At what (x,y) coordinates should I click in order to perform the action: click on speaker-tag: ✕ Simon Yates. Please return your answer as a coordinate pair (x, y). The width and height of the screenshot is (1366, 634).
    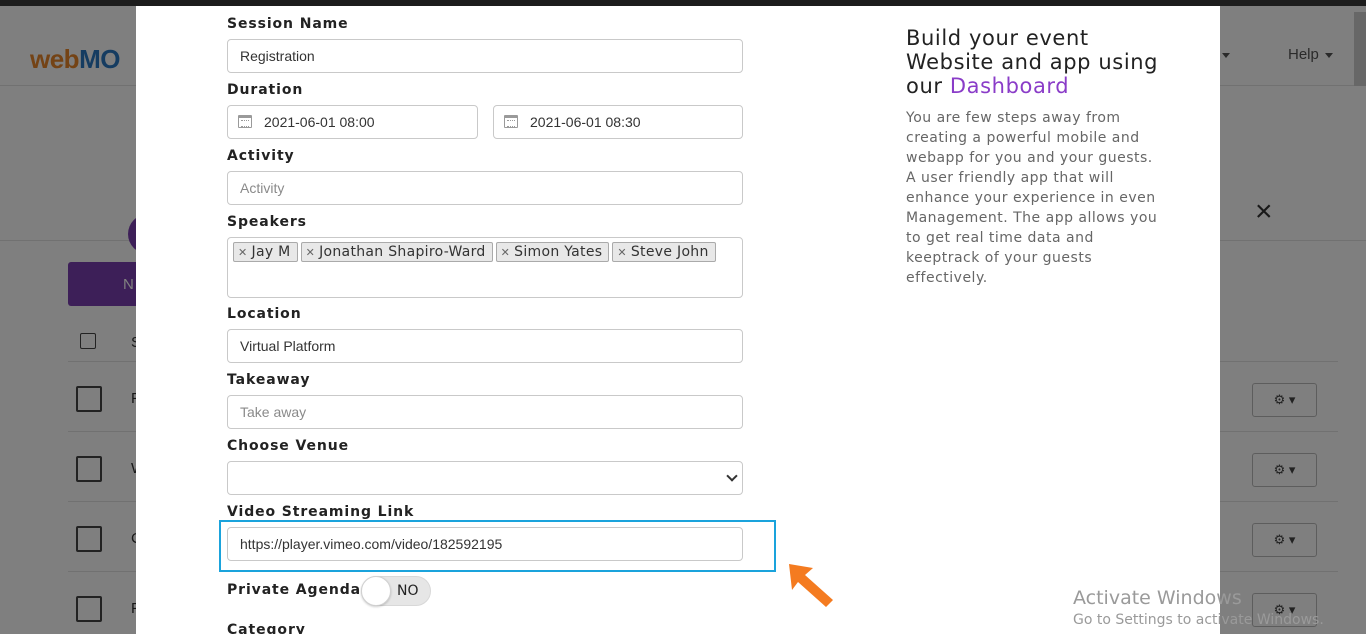
    Looking at the image, I should click on (552, 252).